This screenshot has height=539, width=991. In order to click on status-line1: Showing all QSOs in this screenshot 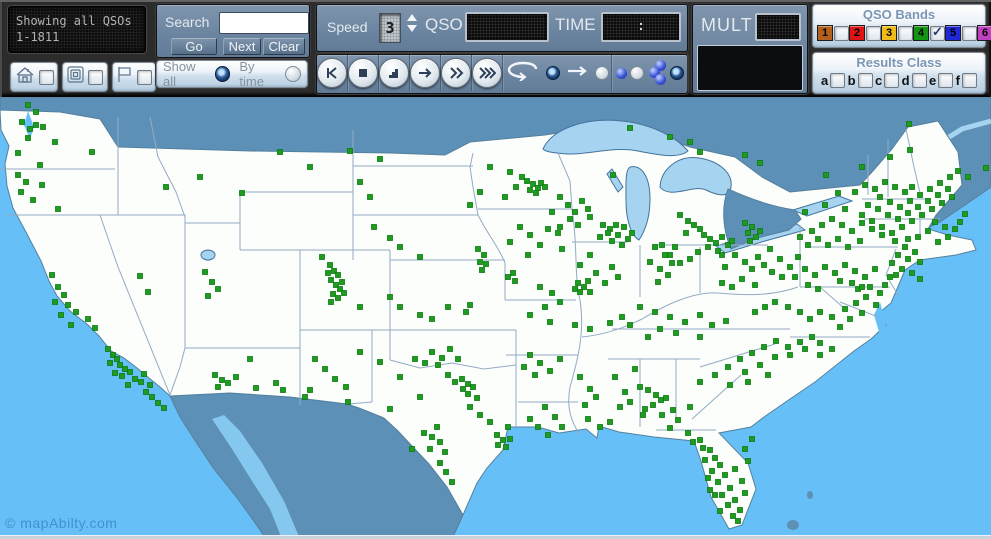, I will do `click(74, 21)`.